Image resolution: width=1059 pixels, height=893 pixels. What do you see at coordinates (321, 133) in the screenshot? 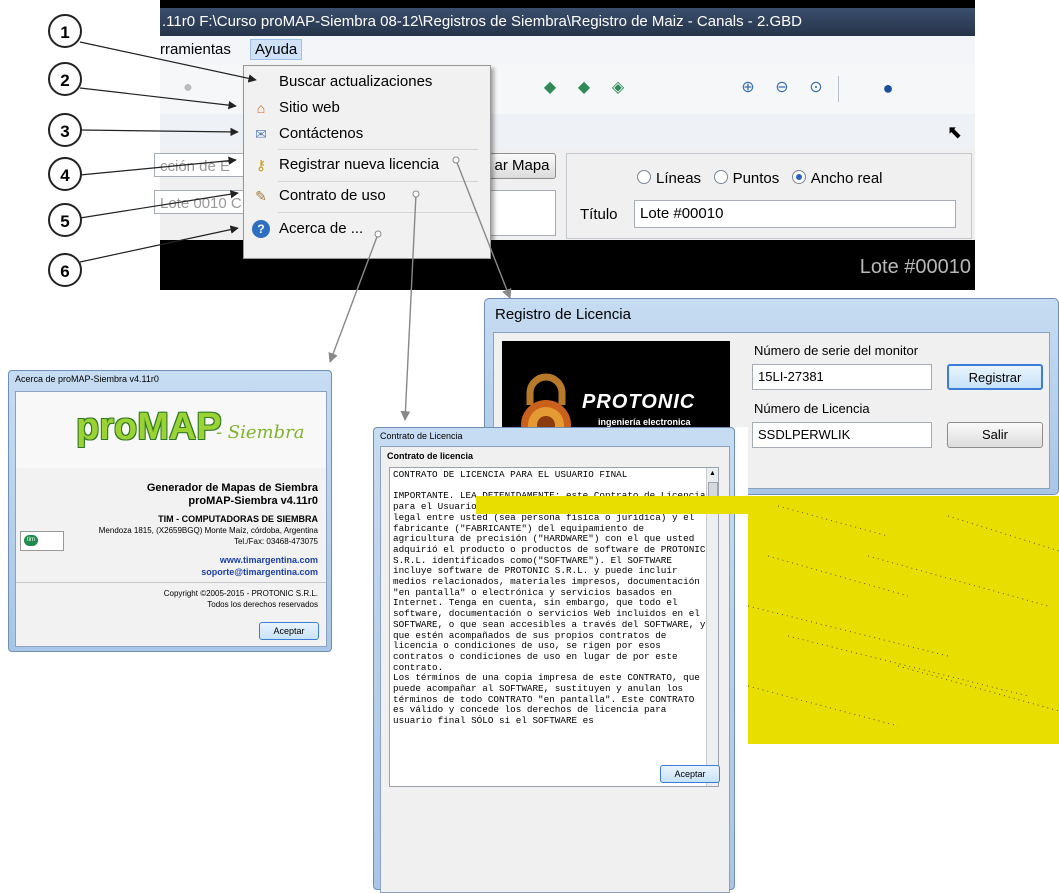
I see `menu-item-label: Contáctenos` at bounding box center [321, 133].